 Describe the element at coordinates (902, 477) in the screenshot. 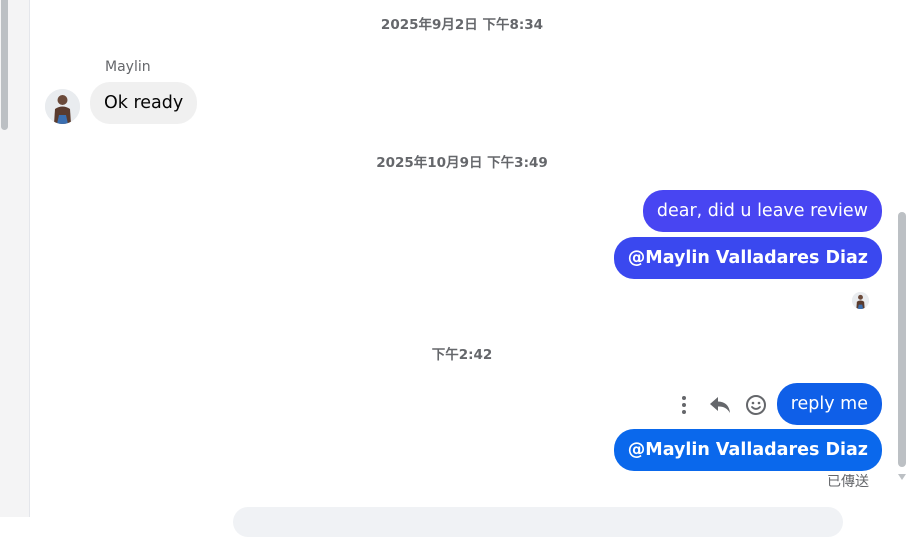

I see `scroll-down-arrow-icon` at that location.